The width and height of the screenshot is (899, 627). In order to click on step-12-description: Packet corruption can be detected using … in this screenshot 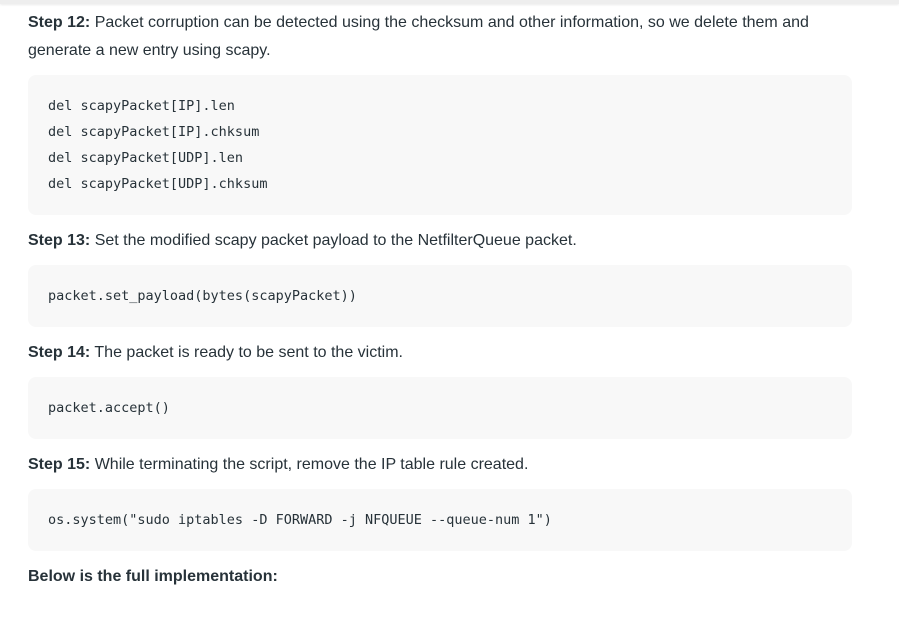, I will do `click(418, 36)`.